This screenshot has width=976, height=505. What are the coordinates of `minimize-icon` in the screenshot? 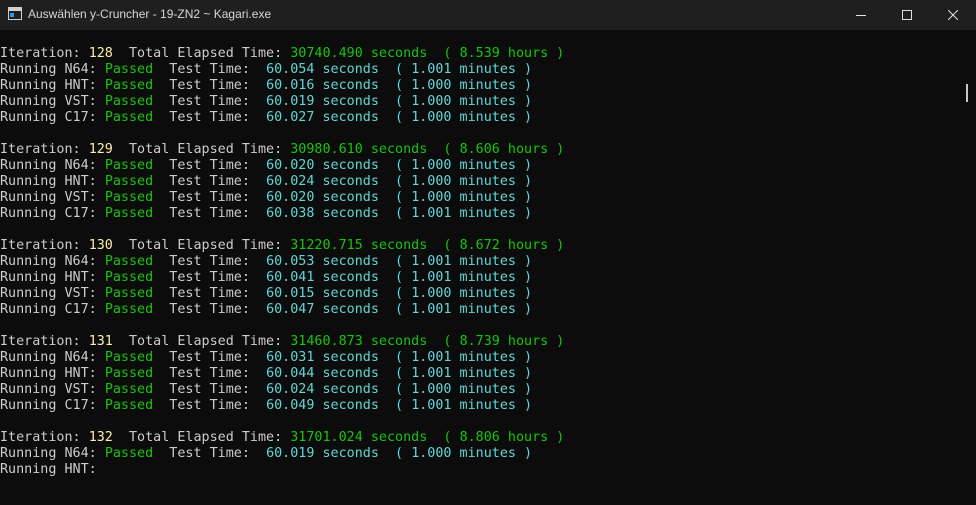 It's located at (861, 15).